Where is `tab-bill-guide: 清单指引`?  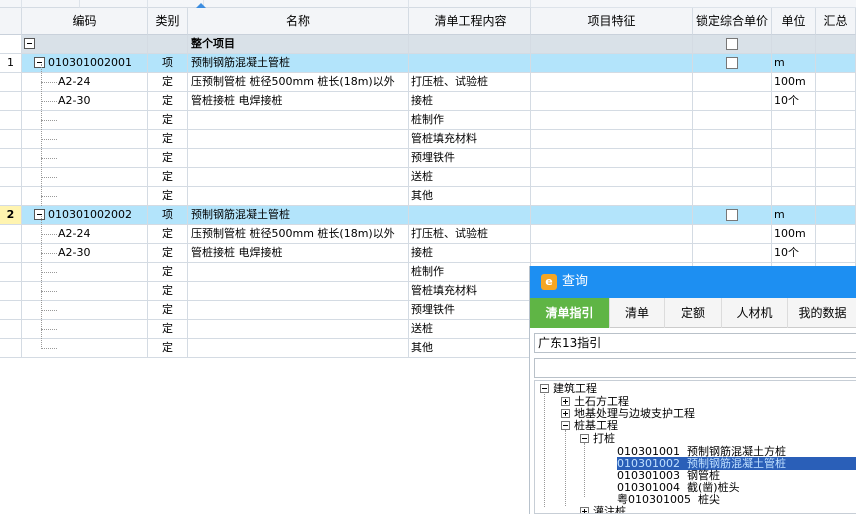 tab-bill-guide: 清单指引 is located at coordinates (570, 313).